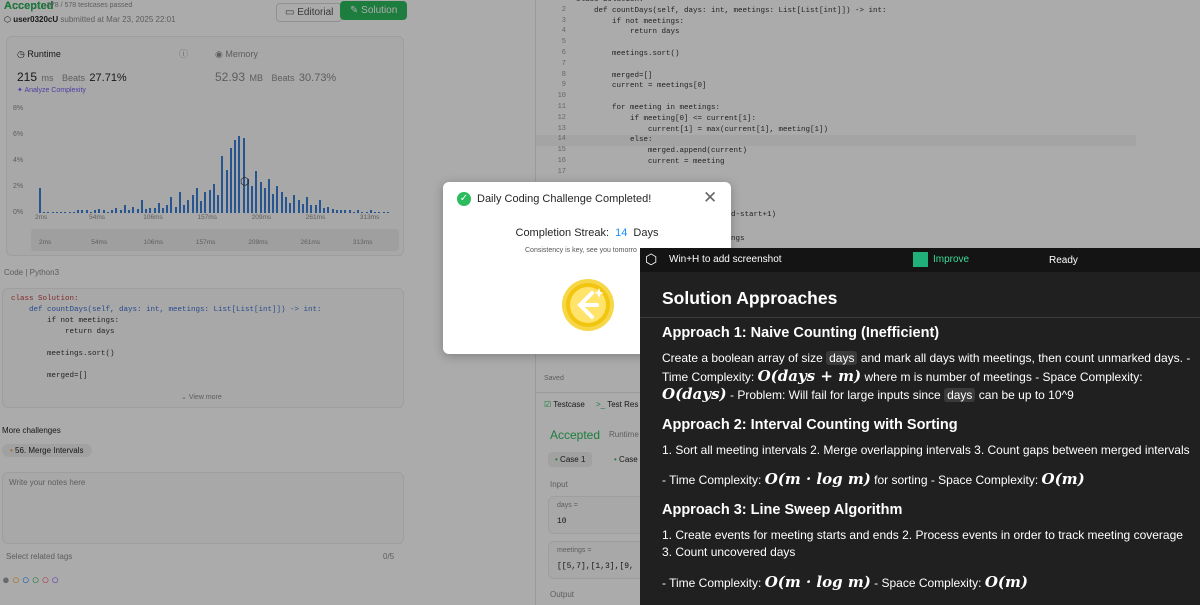 The width and height of the screenshot is (1200, 605). What do you see at coordinates (951, 259) in the screenshot?
I see `improve-button: Improve` at bounding box center [951, 259].